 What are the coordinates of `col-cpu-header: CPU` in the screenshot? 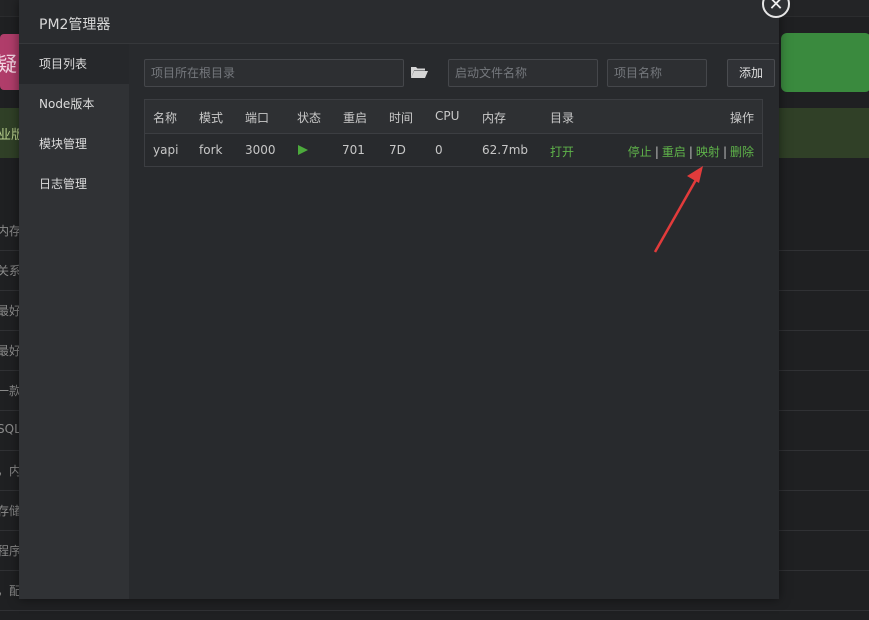 It's located at (447, 116).